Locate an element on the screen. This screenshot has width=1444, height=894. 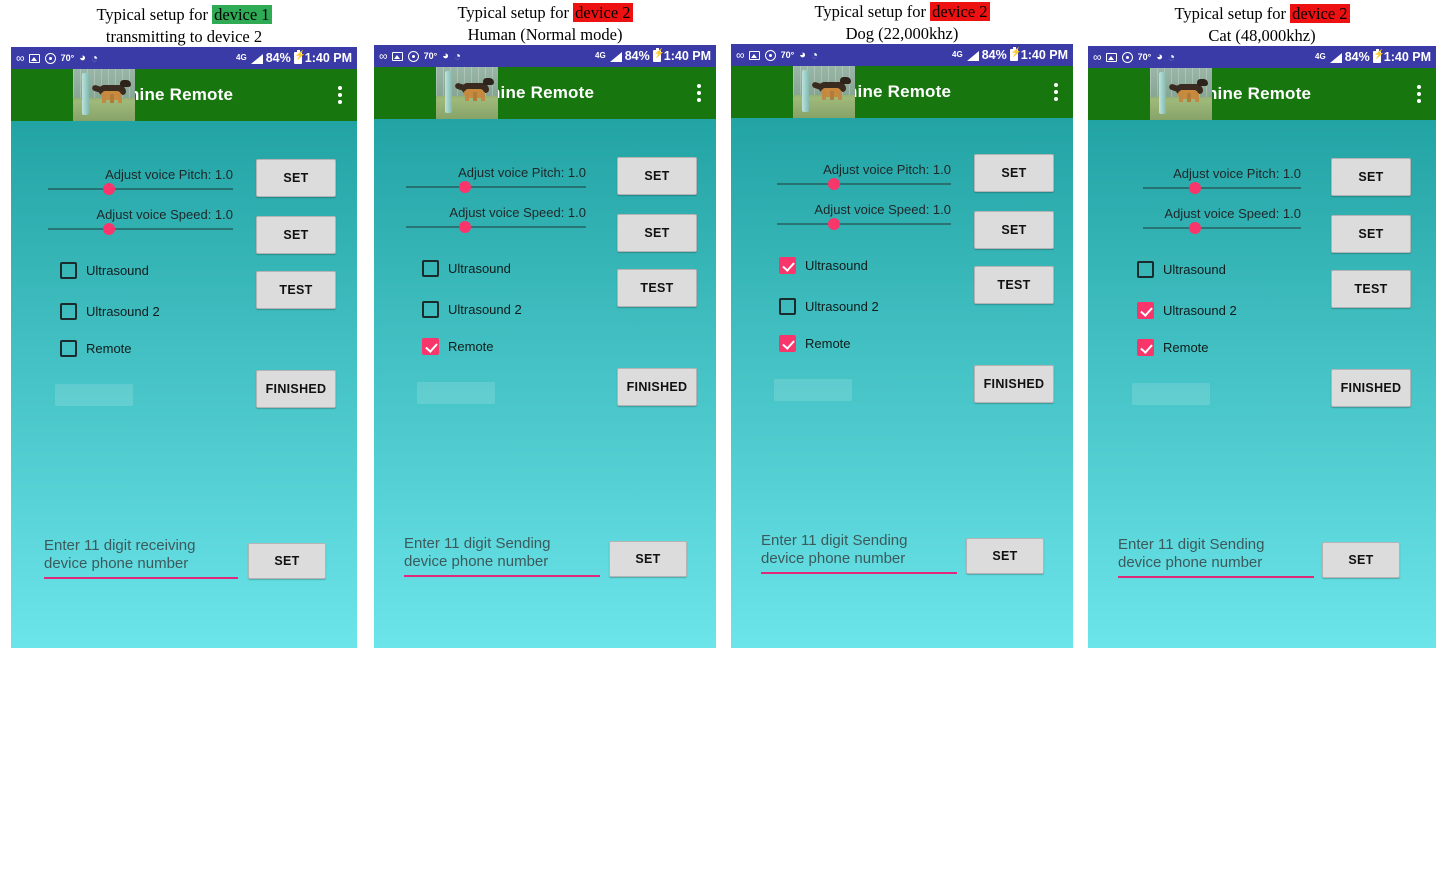
caption-line2: Cat (48,000khz) is located at coordinates (1262, 35).